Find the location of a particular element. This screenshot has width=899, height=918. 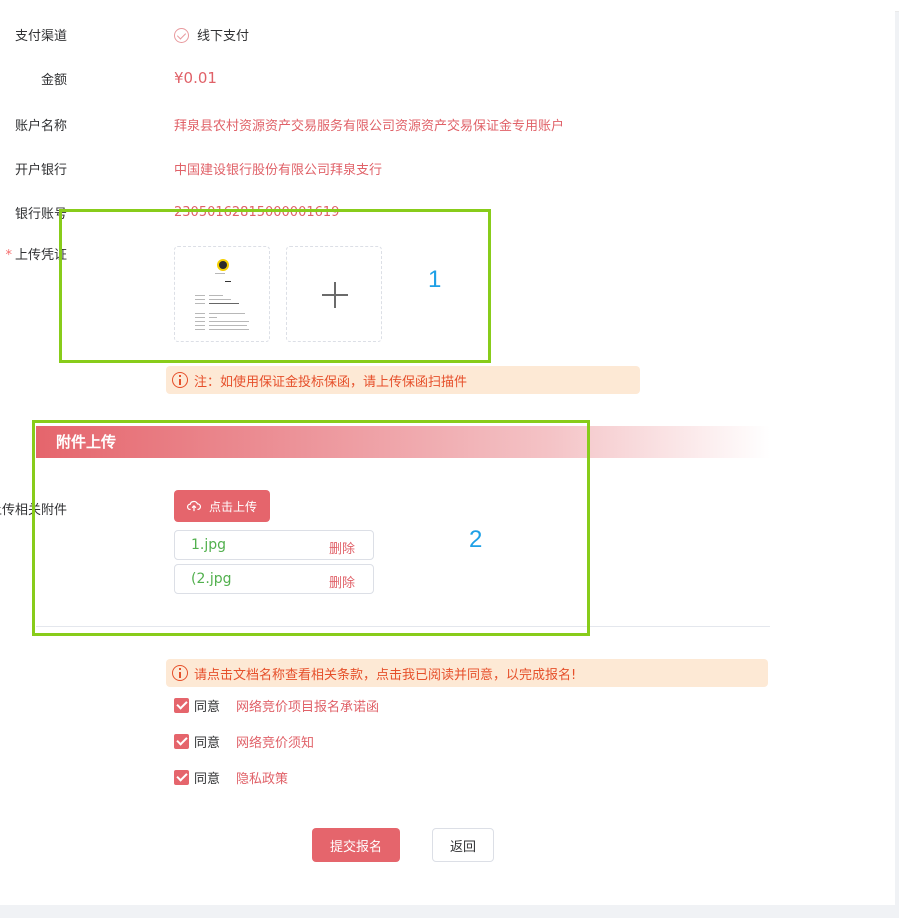

annotation-number-1: 1 is located at coordinates (435, 279).